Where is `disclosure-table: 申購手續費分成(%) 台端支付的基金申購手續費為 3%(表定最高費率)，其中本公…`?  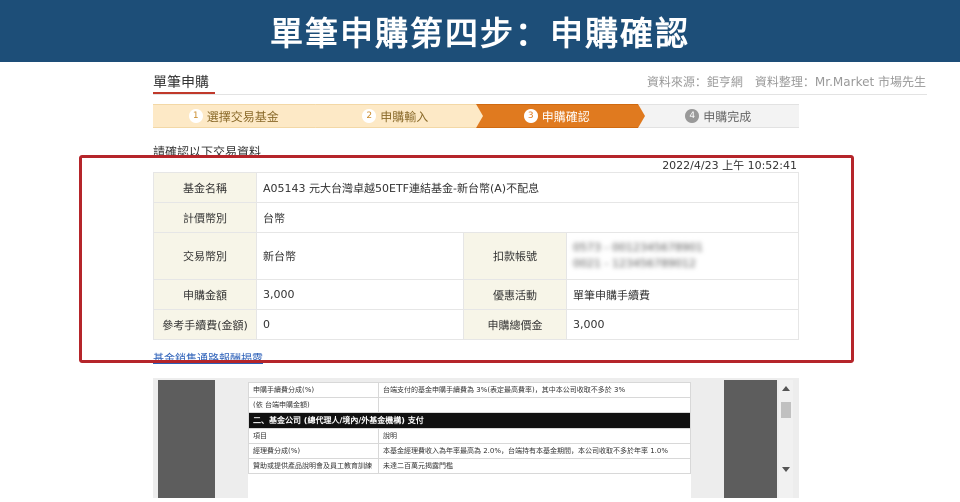 disclosure-table: 申購手續費分成(%) 台端支付的基金申購手續費為 3%(表定最高費率)，其中本公… is located at coordinates (469, 428).